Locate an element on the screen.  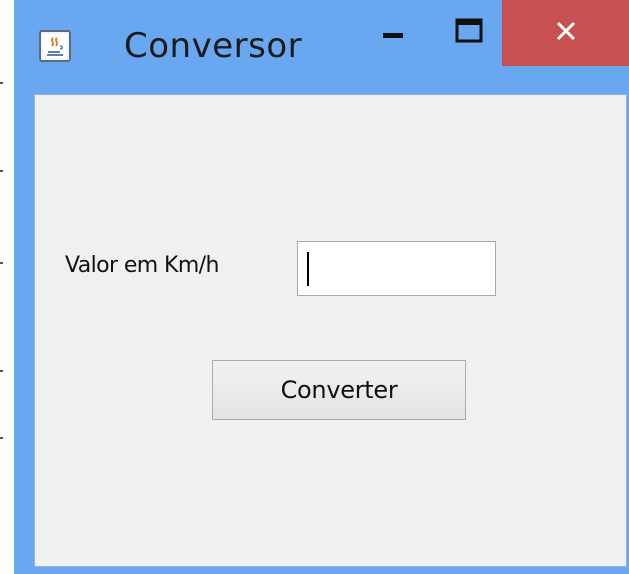
maximize-icon is located at coordinates (469, 33).